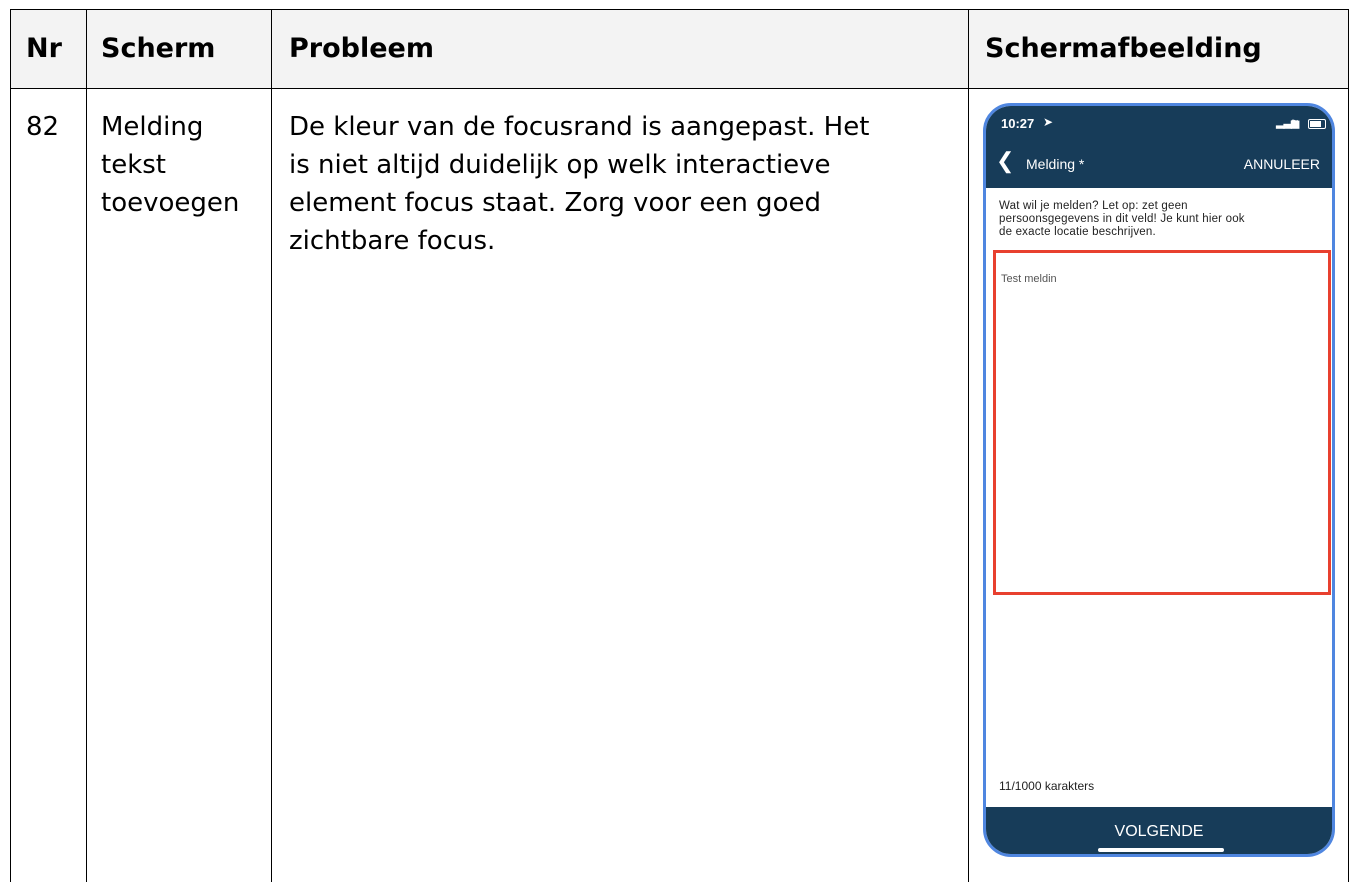 The image size is (1351, 882). Describe the element at coordinates (1282, 164) in the screenshot. I see `cancel-button: ANNULEER` at that location.